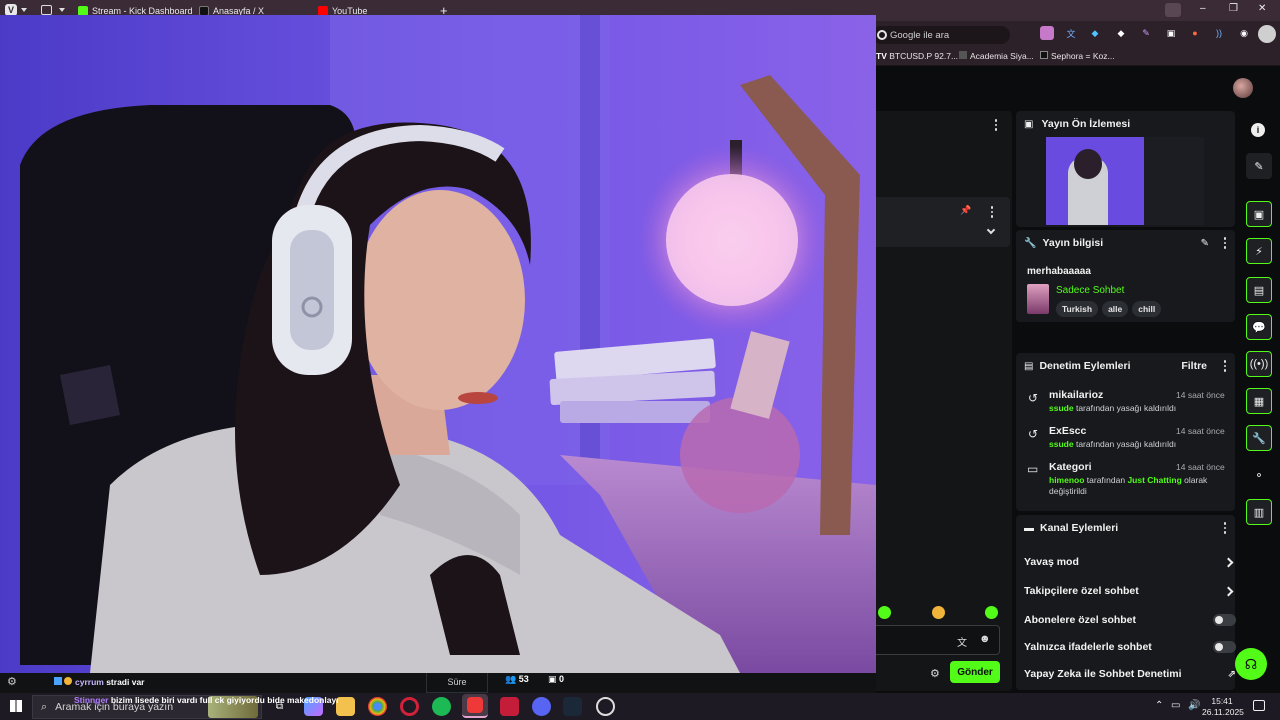  Describe the element at coordinates (1228, 562) in the screenshot. I see `chevron-right-icon` at that location.